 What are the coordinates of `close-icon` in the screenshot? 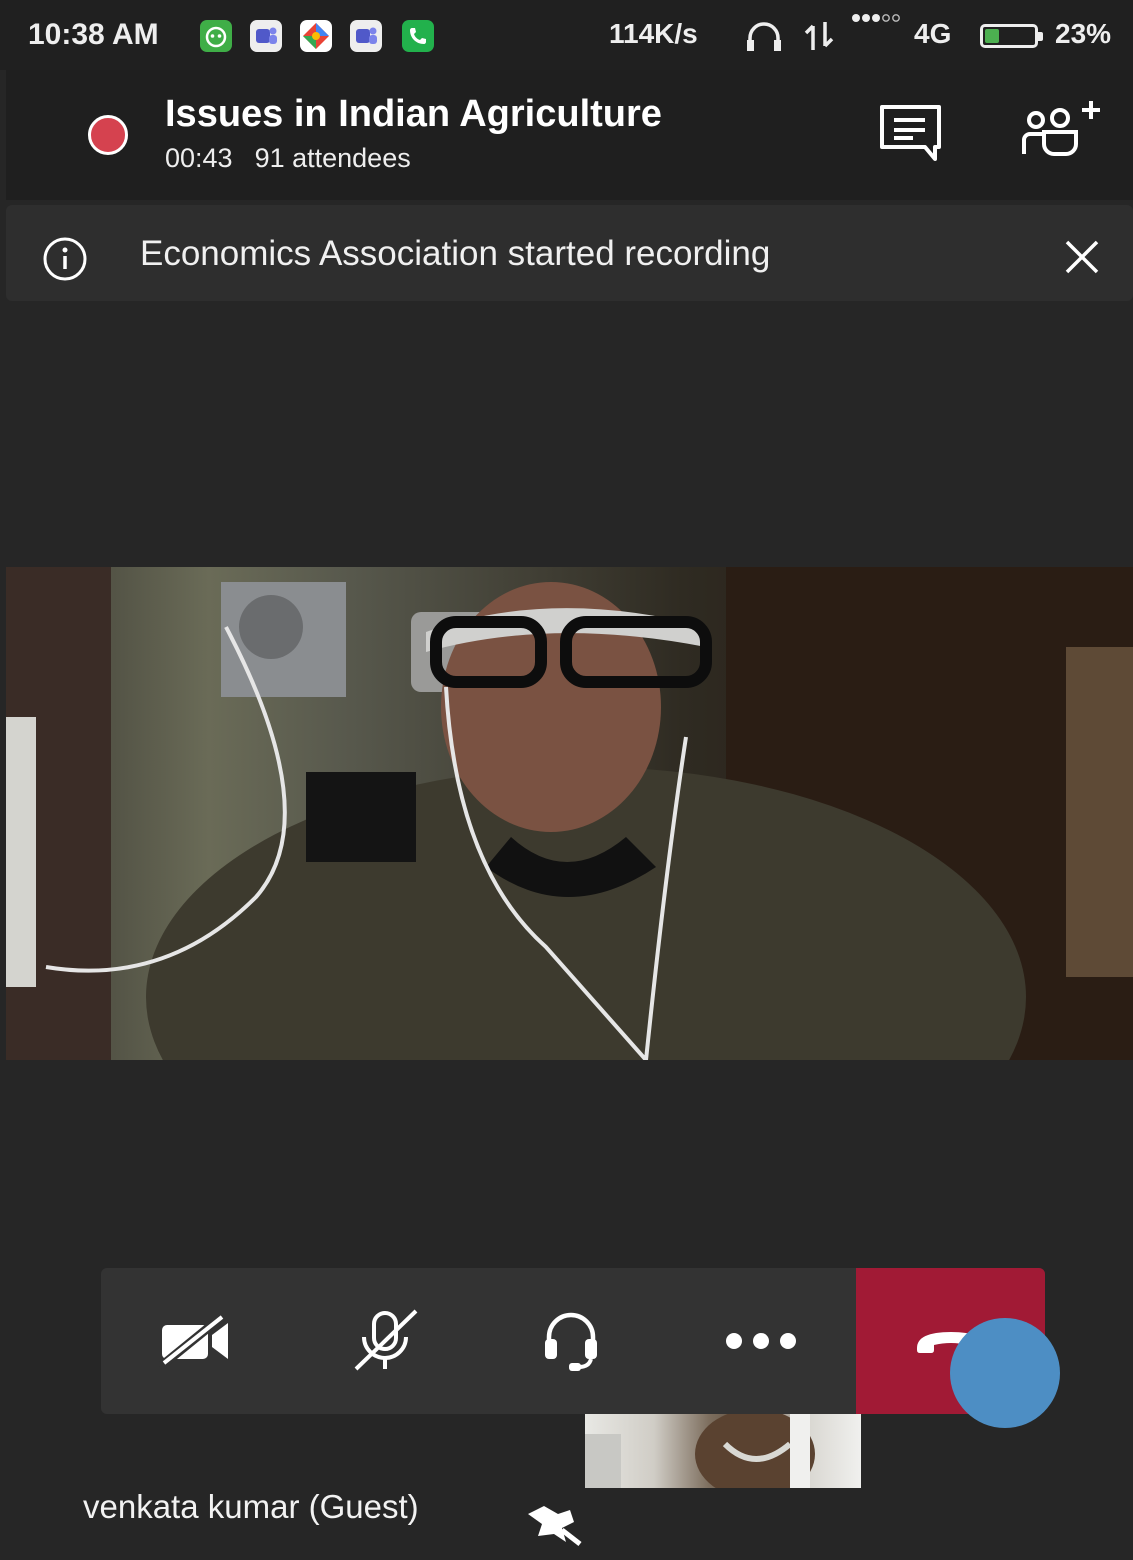 It's located at (1082, 257).